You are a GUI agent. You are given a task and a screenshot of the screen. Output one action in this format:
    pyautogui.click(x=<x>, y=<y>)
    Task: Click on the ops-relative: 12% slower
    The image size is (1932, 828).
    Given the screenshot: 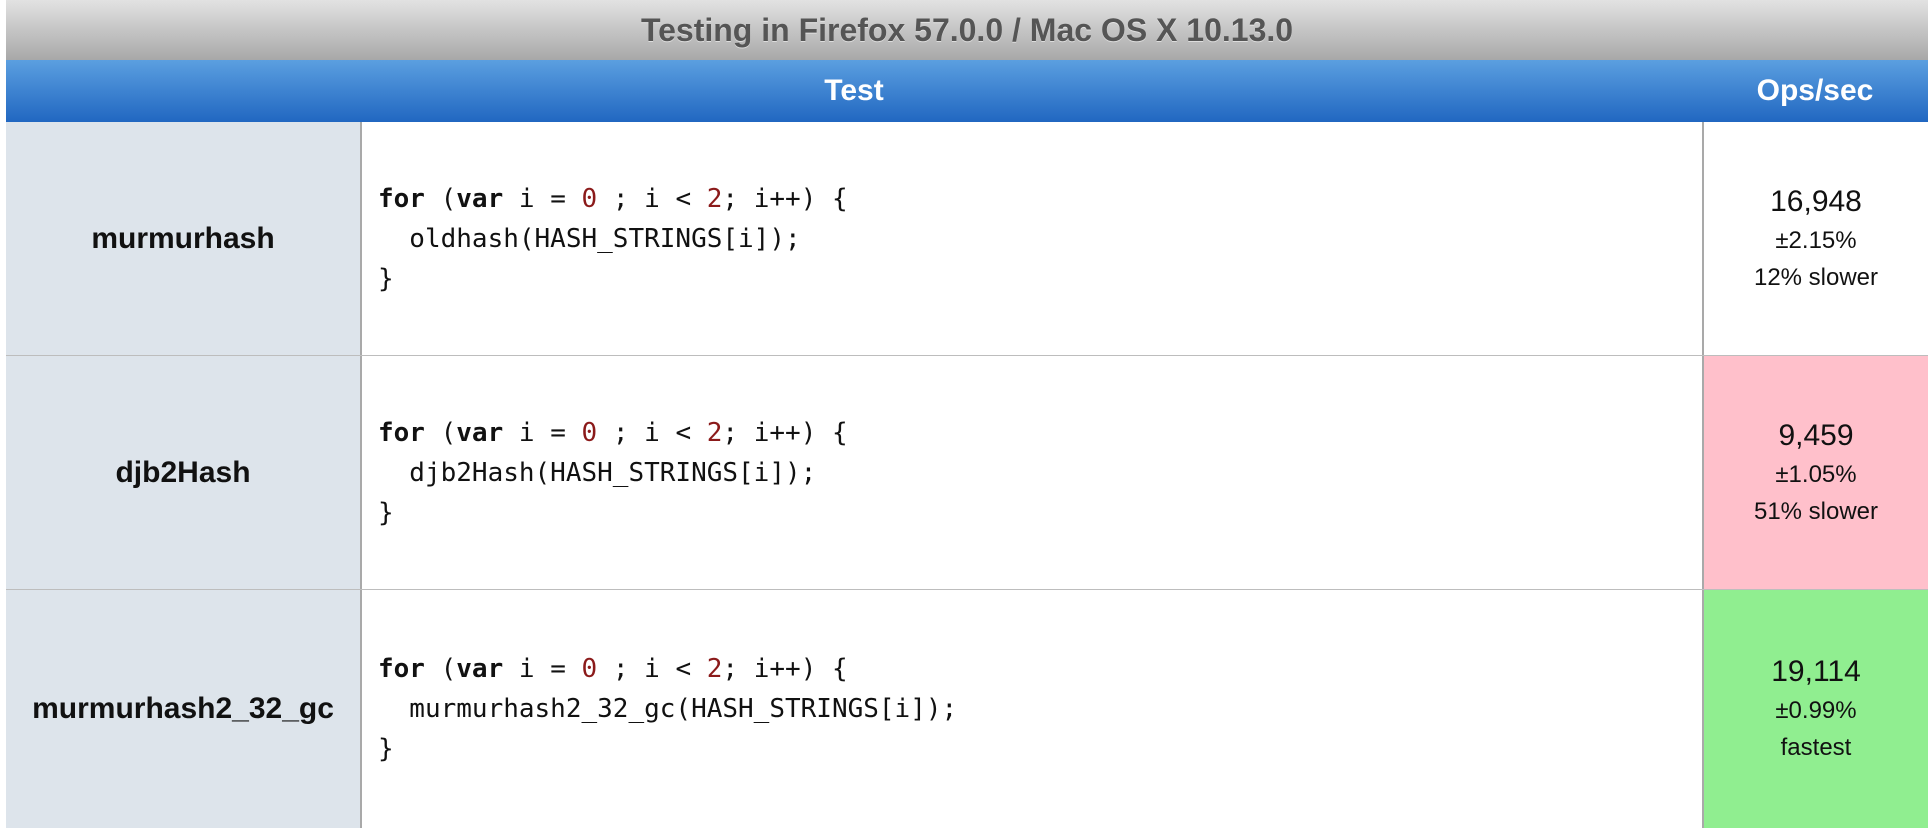 What is the action you would take?
    pyautogui.click(x=1816, y=277)
    